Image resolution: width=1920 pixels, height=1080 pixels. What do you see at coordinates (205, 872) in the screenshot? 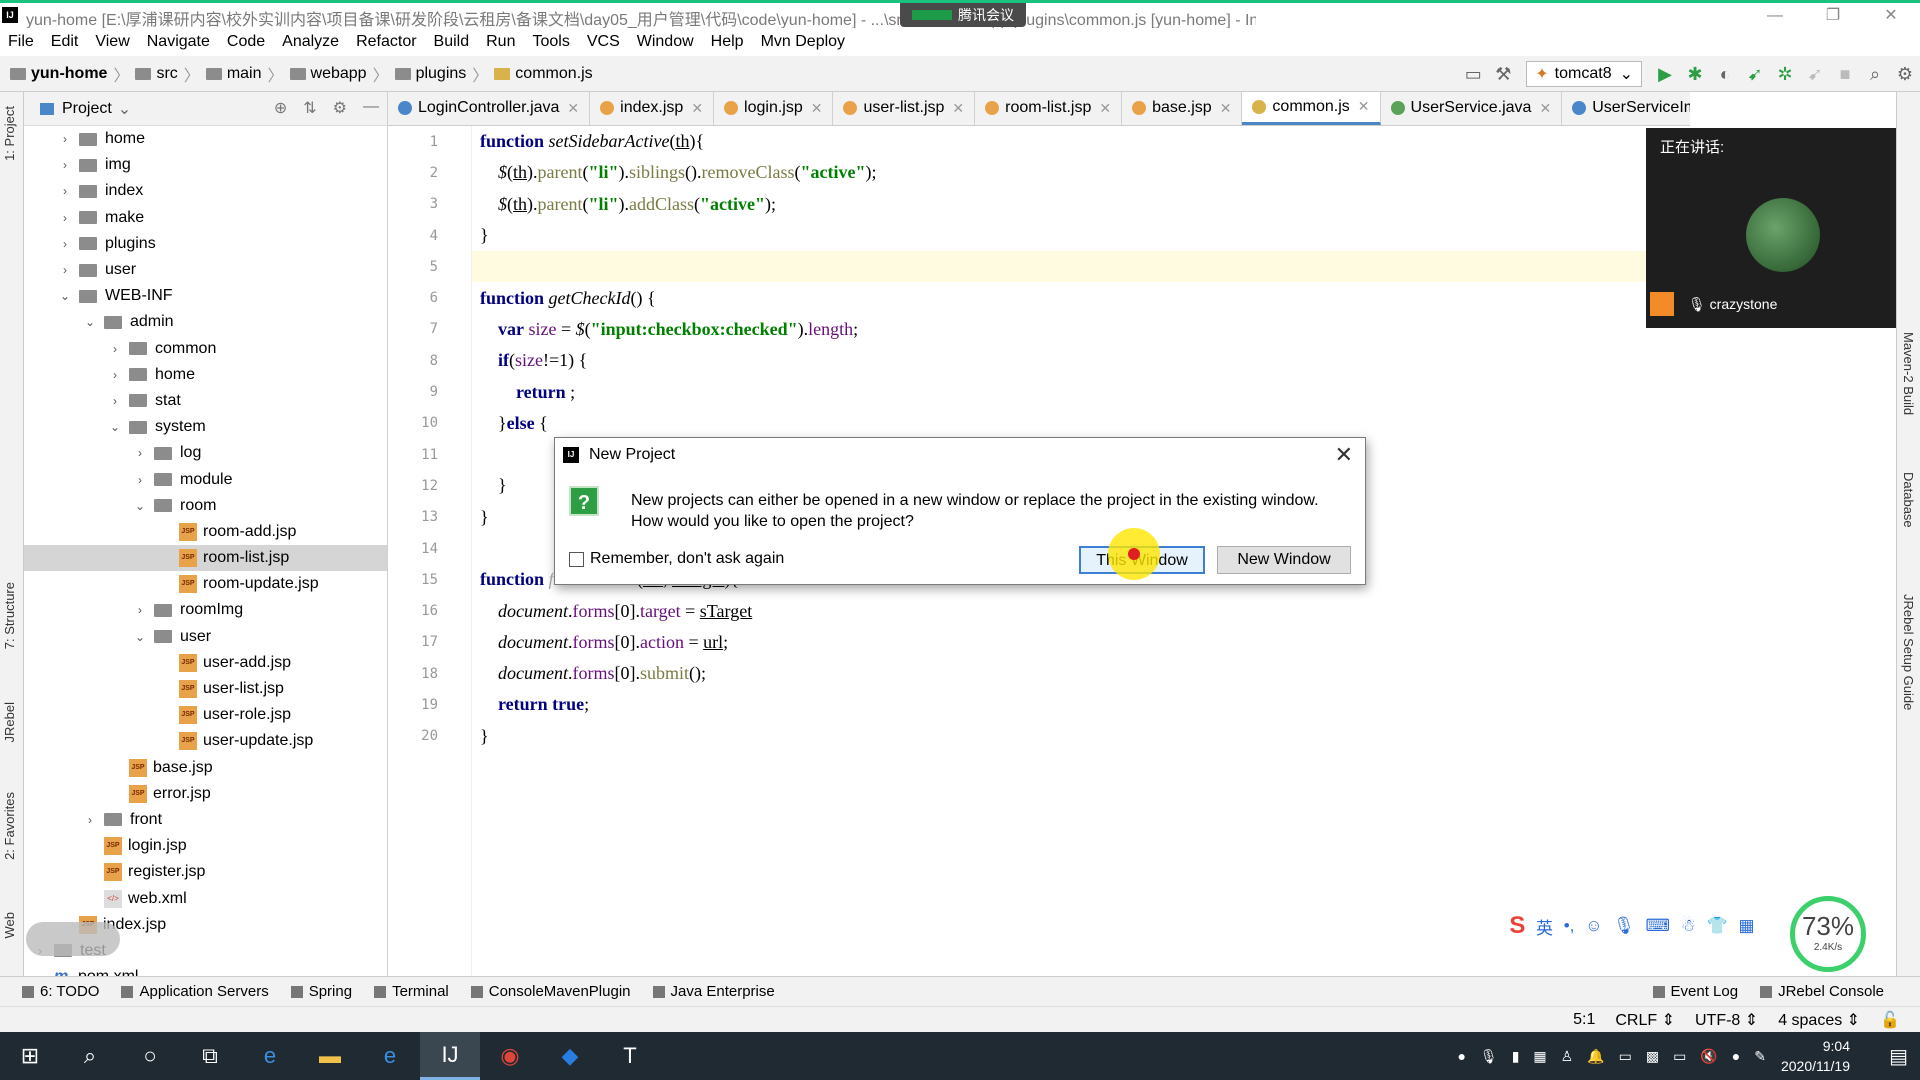
I see `tree-node-register-jsp: JSP register.jsp` at bounding box center [205, 872].